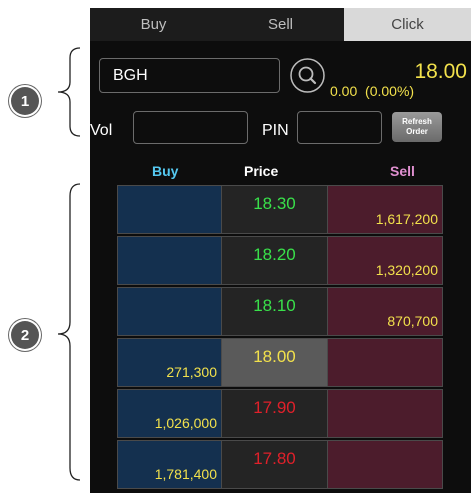 Image resolution: width=475 pixels, height=493 pixels. Describe the element at coordinates (130, 75) in the screenshot. I see `symbol-value: BGH` at that location.